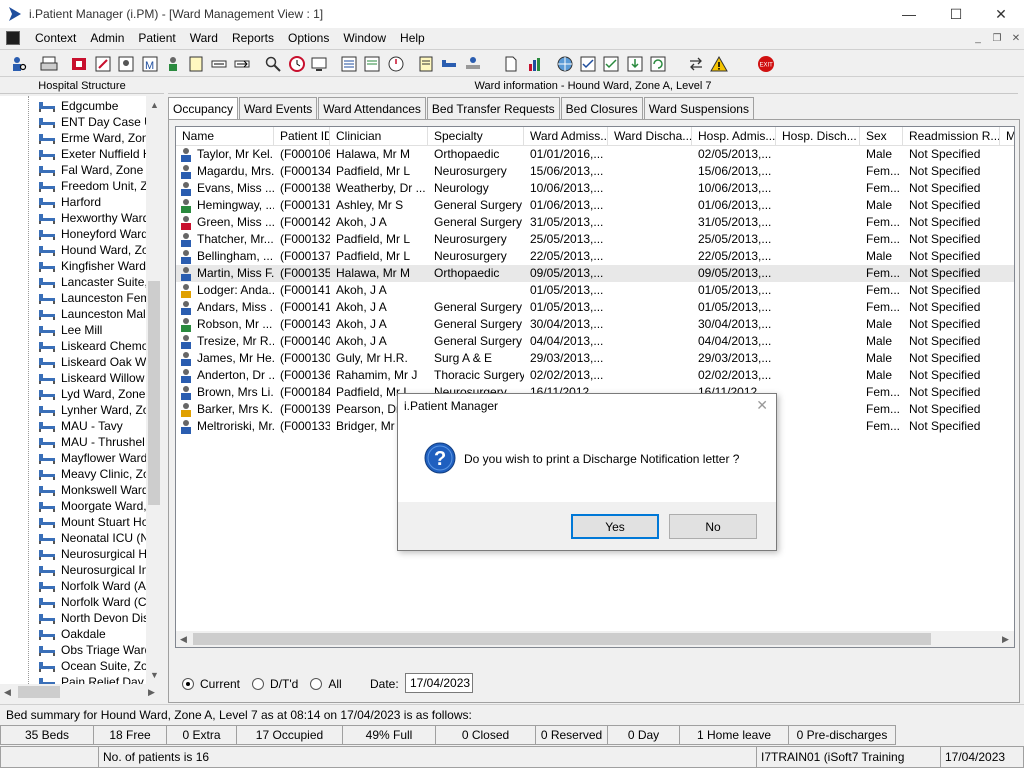  I want to click on tree-item-ward: Neurosurgical Inte, so click(92, 570).